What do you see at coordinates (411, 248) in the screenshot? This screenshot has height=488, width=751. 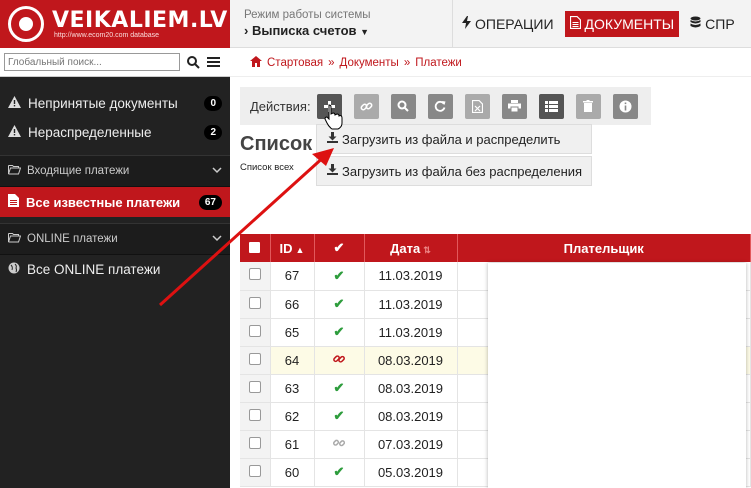 I see `column-header-date: Дата ⇅` at bounding box center [411, 248].